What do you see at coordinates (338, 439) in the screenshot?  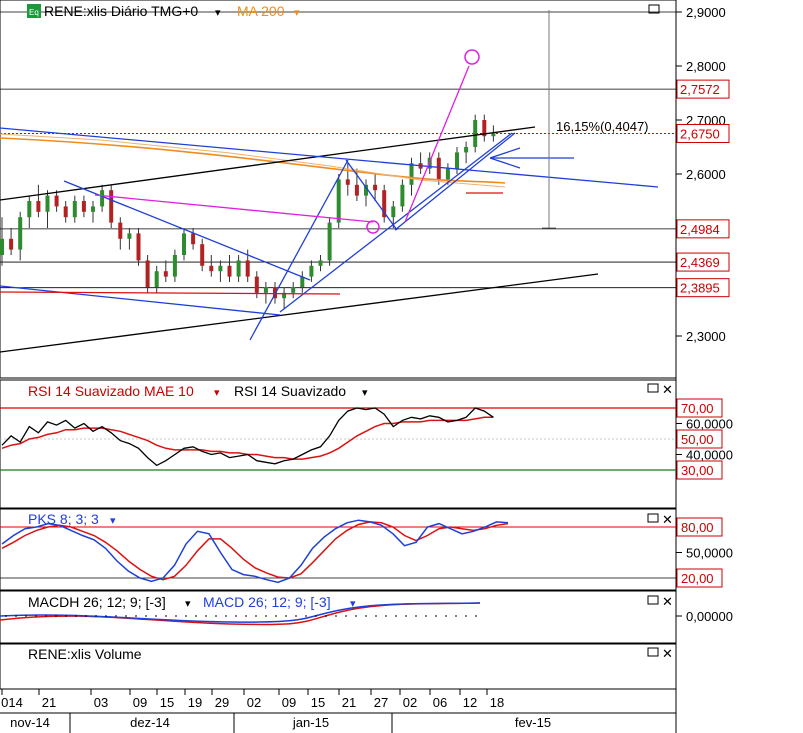 I see `rsi-layer` at bounding box center [338, 439].